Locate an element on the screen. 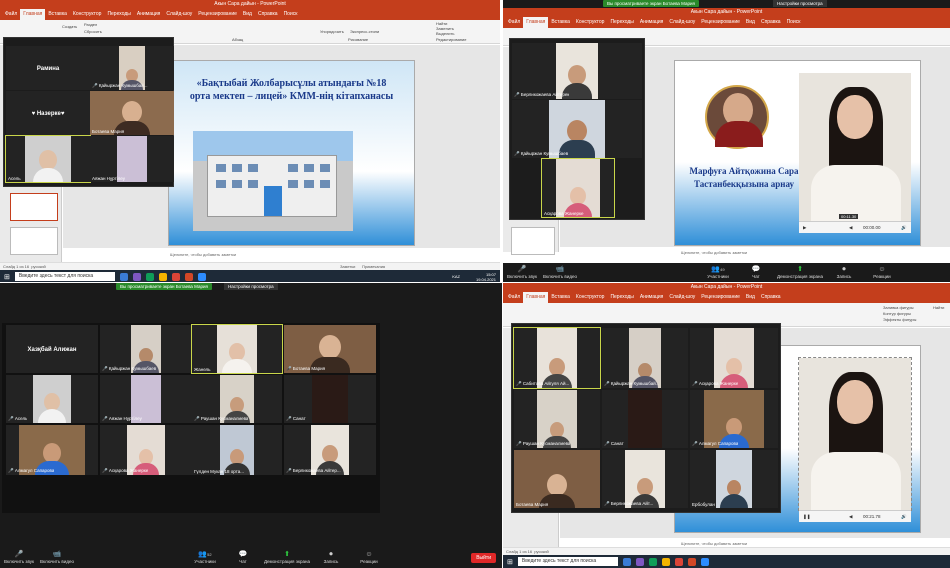 This screenshot has height=568, width=950. play-icon: ▶ is located at coordinates (804, 227).